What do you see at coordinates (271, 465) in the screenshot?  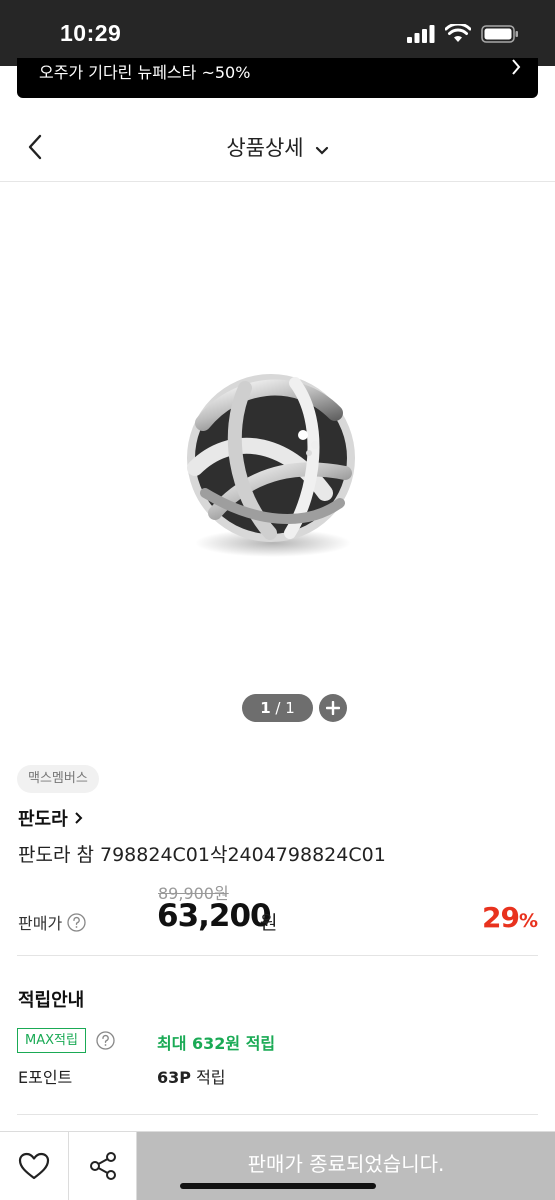 I see `product-image` at bounding box center [271, 465].